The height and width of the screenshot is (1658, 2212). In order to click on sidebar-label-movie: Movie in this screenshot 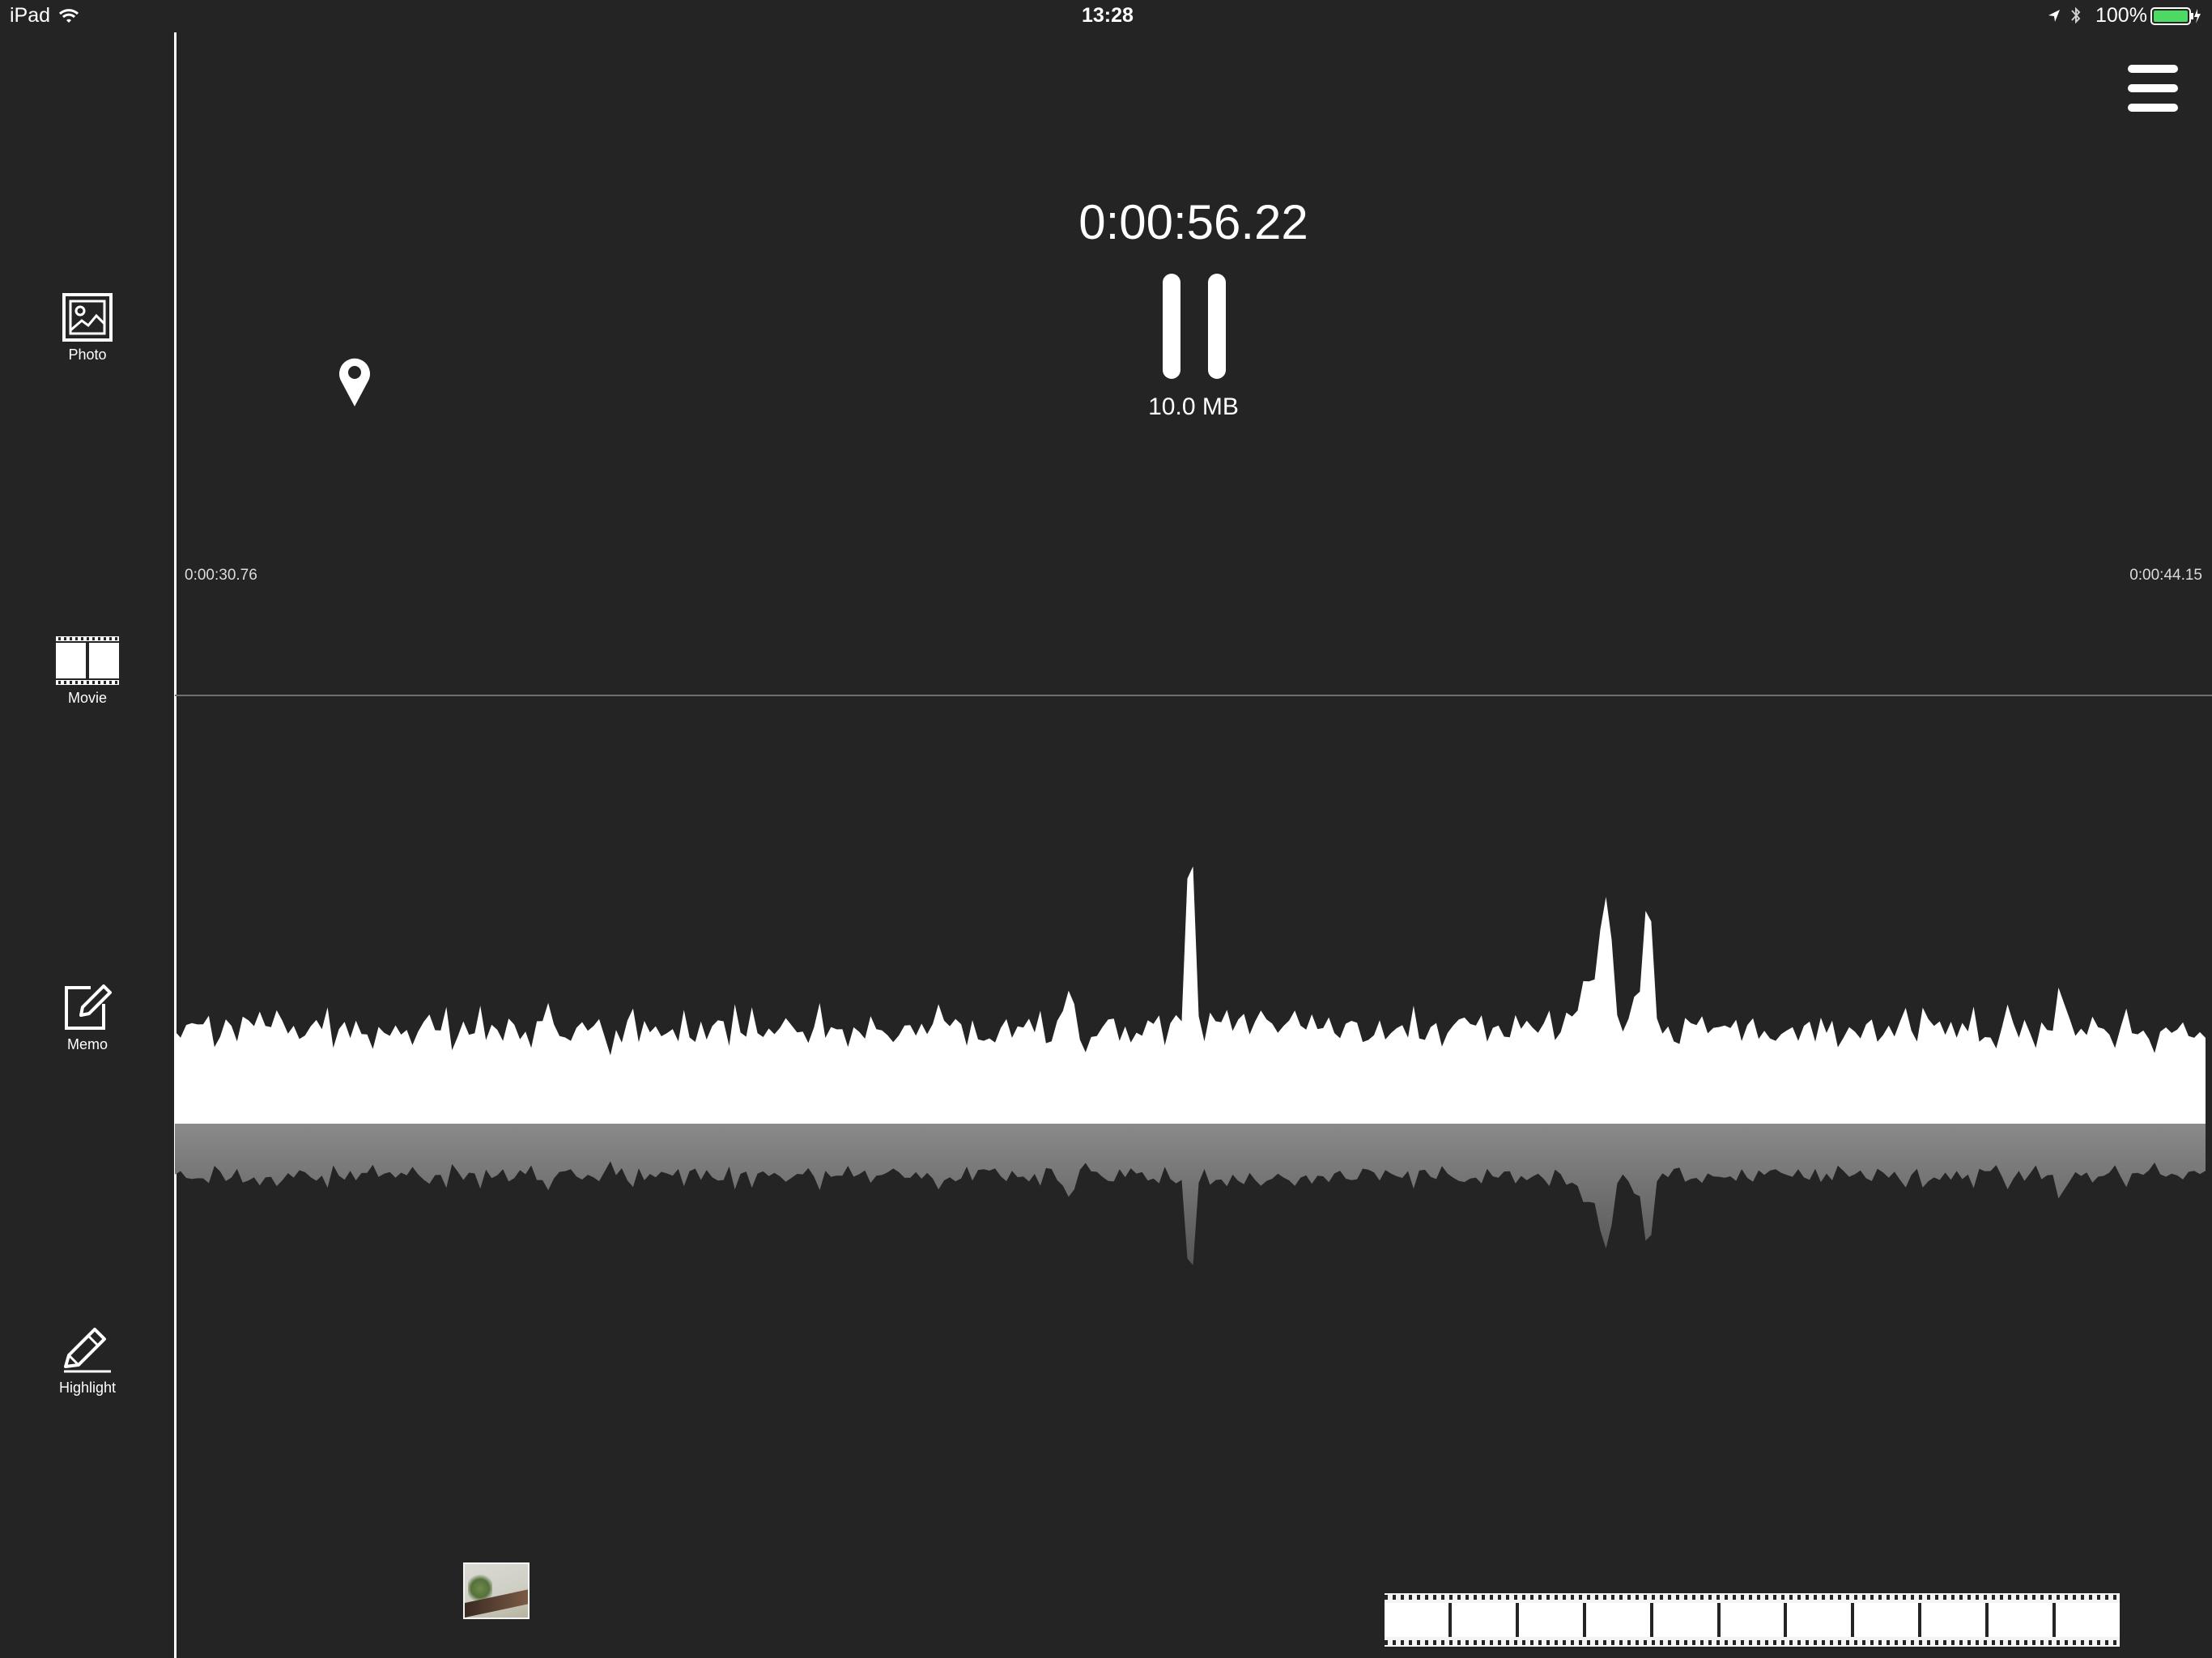, I will do `click(87, 698)`.